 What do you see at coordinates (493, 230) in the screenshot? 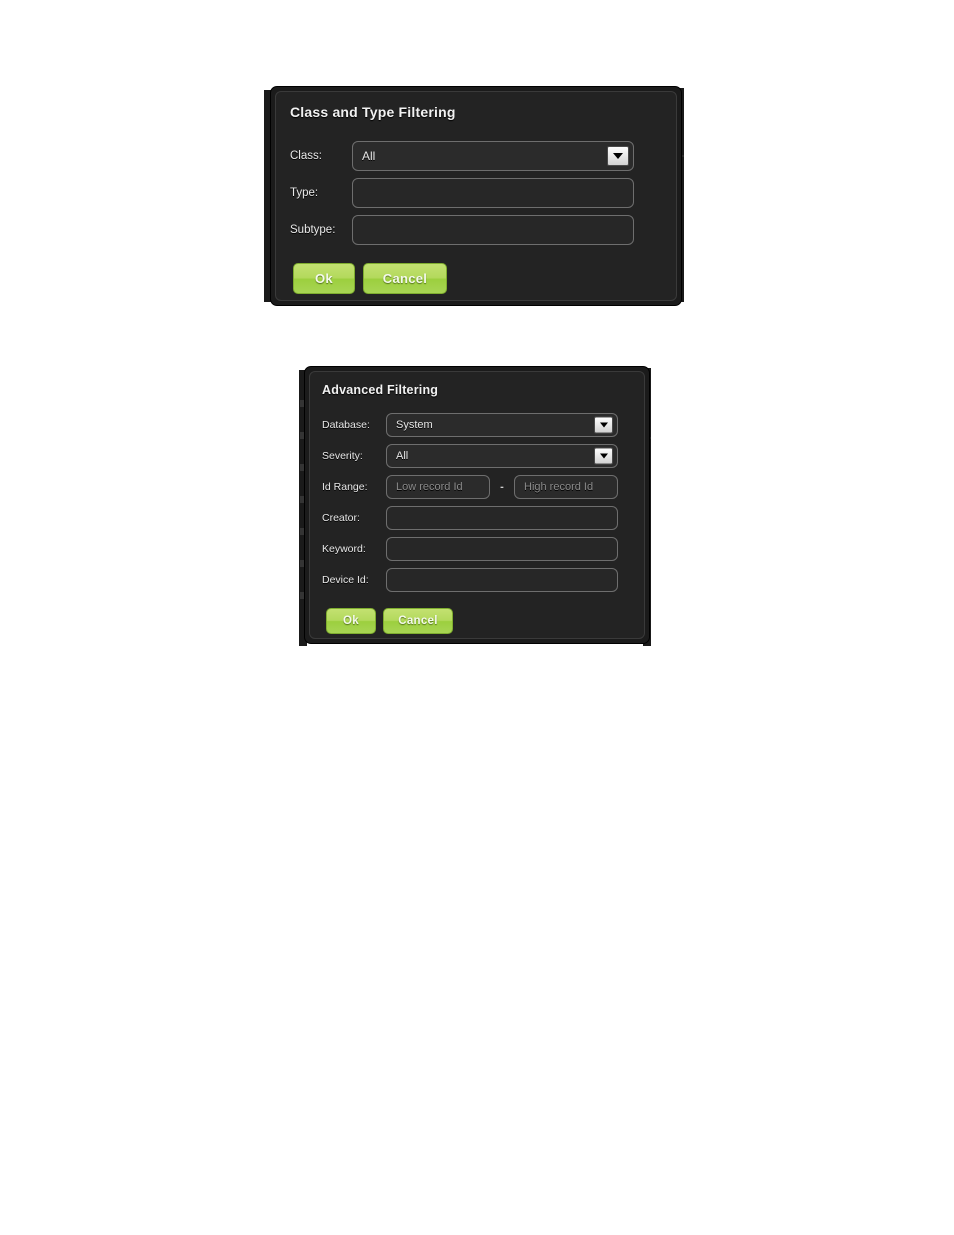
I see `input-subtype` at bounding box center [493, 230].